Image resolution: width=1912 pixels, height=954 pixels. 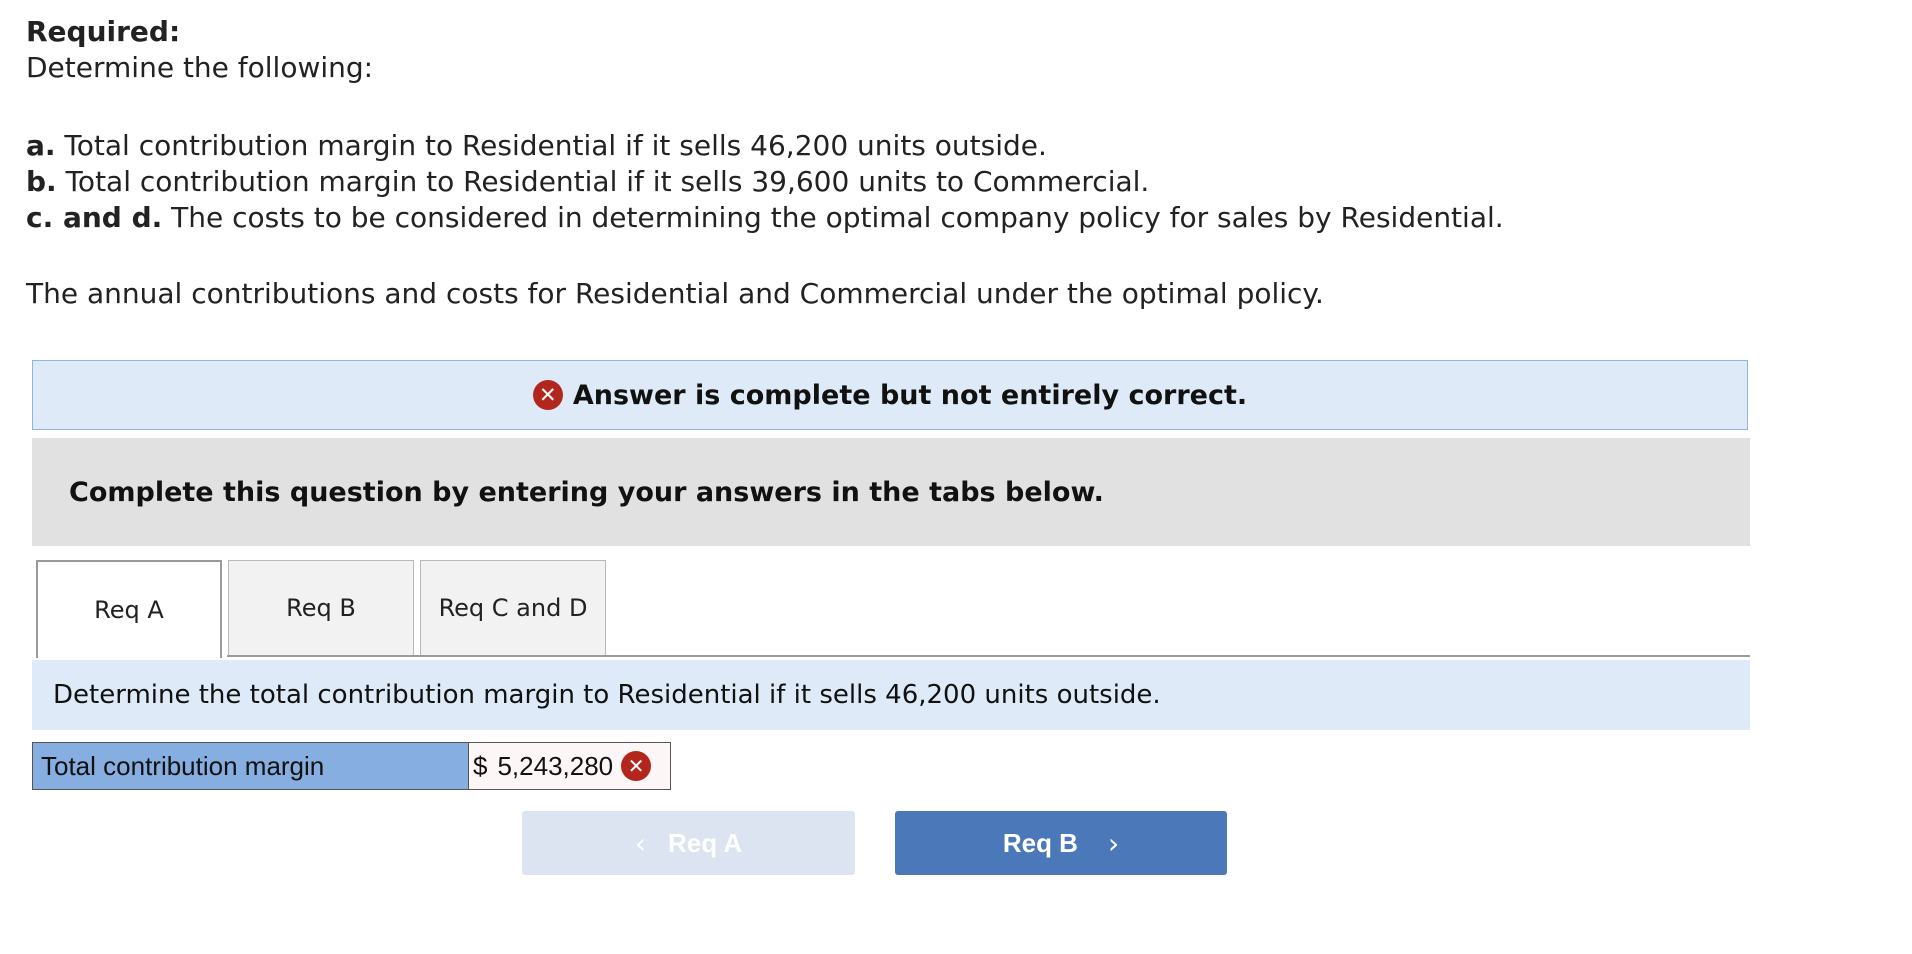 I want to click on tab-req-c-and-d: Req C and D, so click(x=513, y=608).